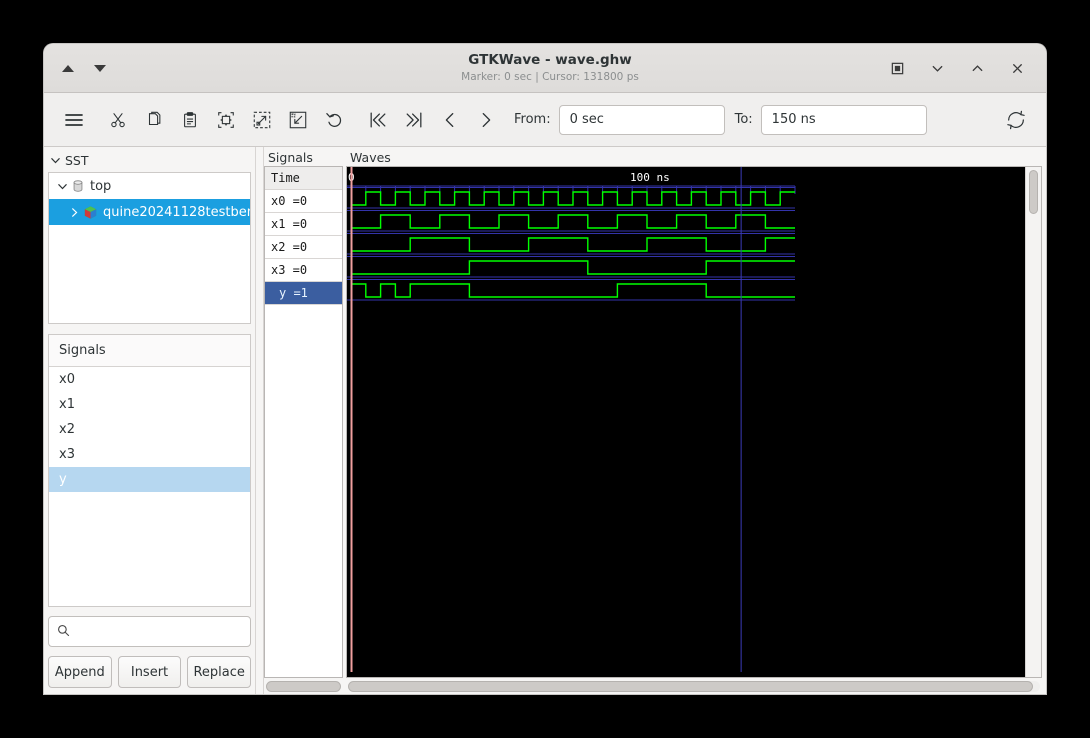 The width and height of the screenshot is (1090, 738). I want to click on list-item: x2, so click(149, 429).